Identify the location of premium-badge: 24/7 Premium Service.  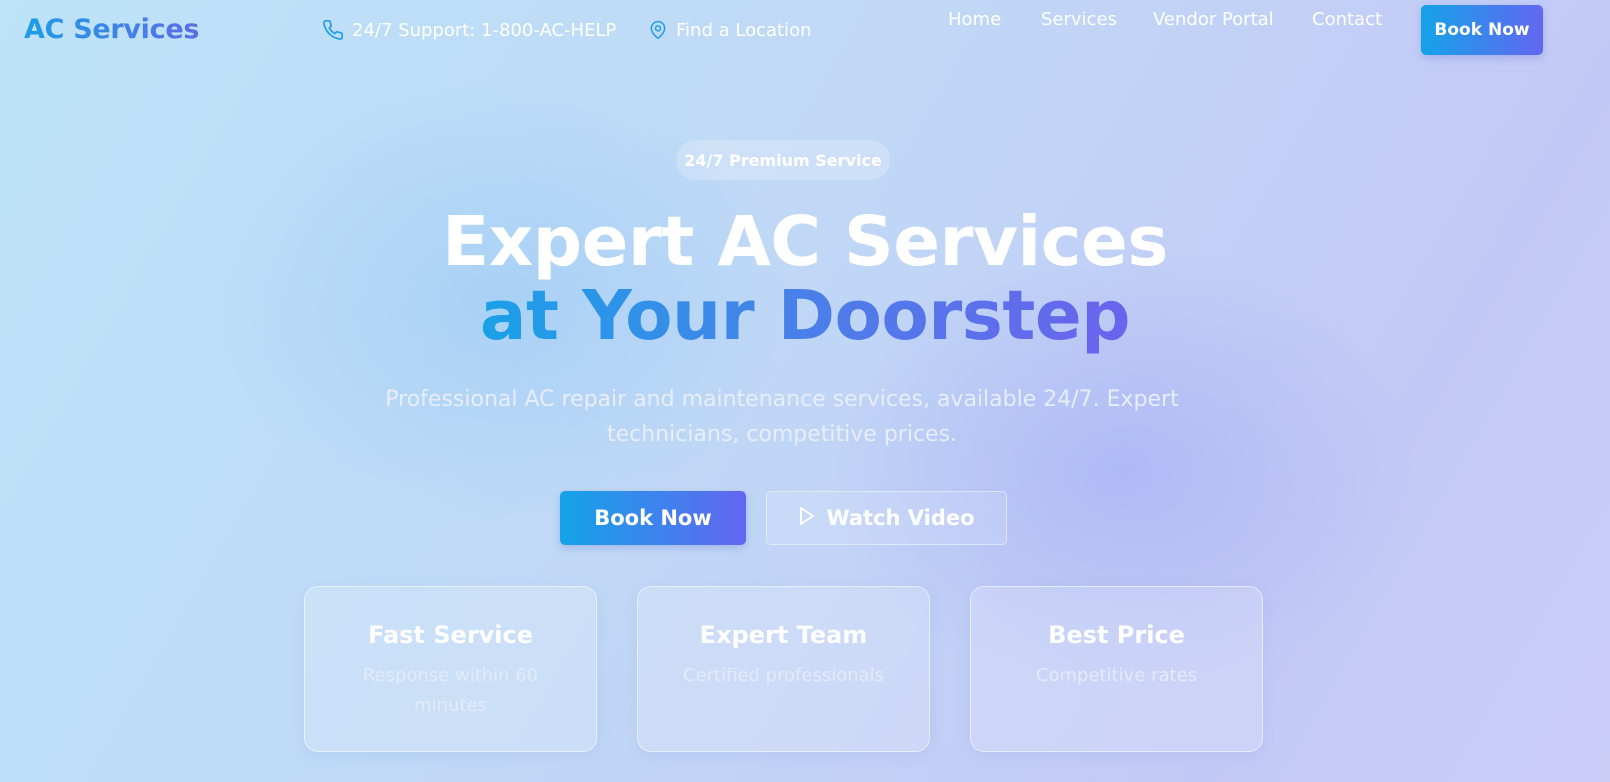
(783, 160).